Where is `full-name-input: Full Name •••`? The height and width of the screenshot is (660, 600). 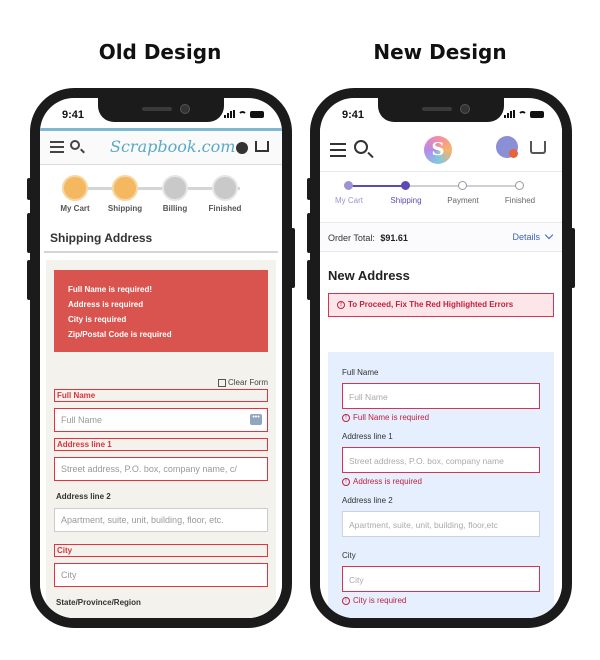 full-name-input: Full Name ••• is located at coordinates (161, 420).